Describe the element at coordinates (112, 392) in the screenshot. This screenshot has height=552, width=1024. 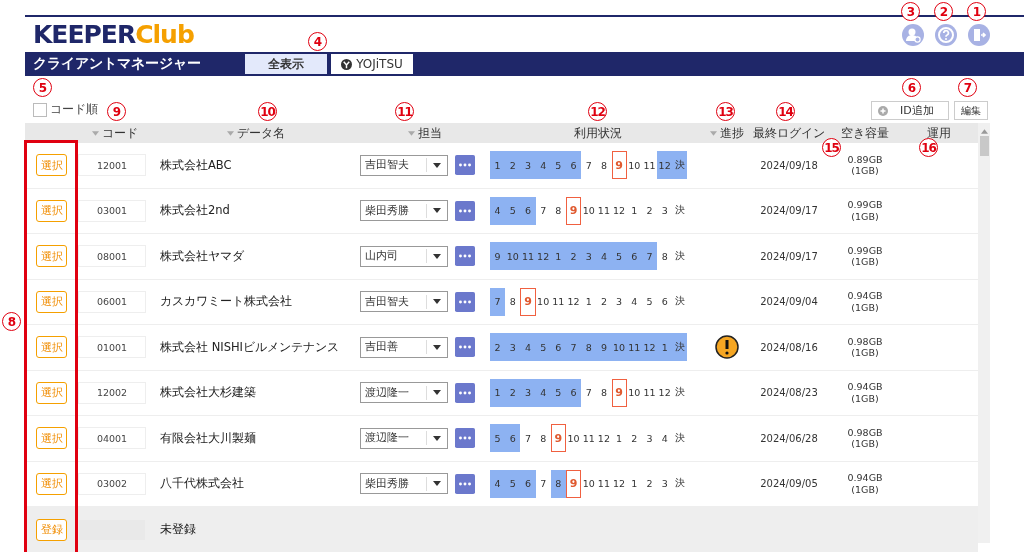
I see `code-field: 12002` at that location.